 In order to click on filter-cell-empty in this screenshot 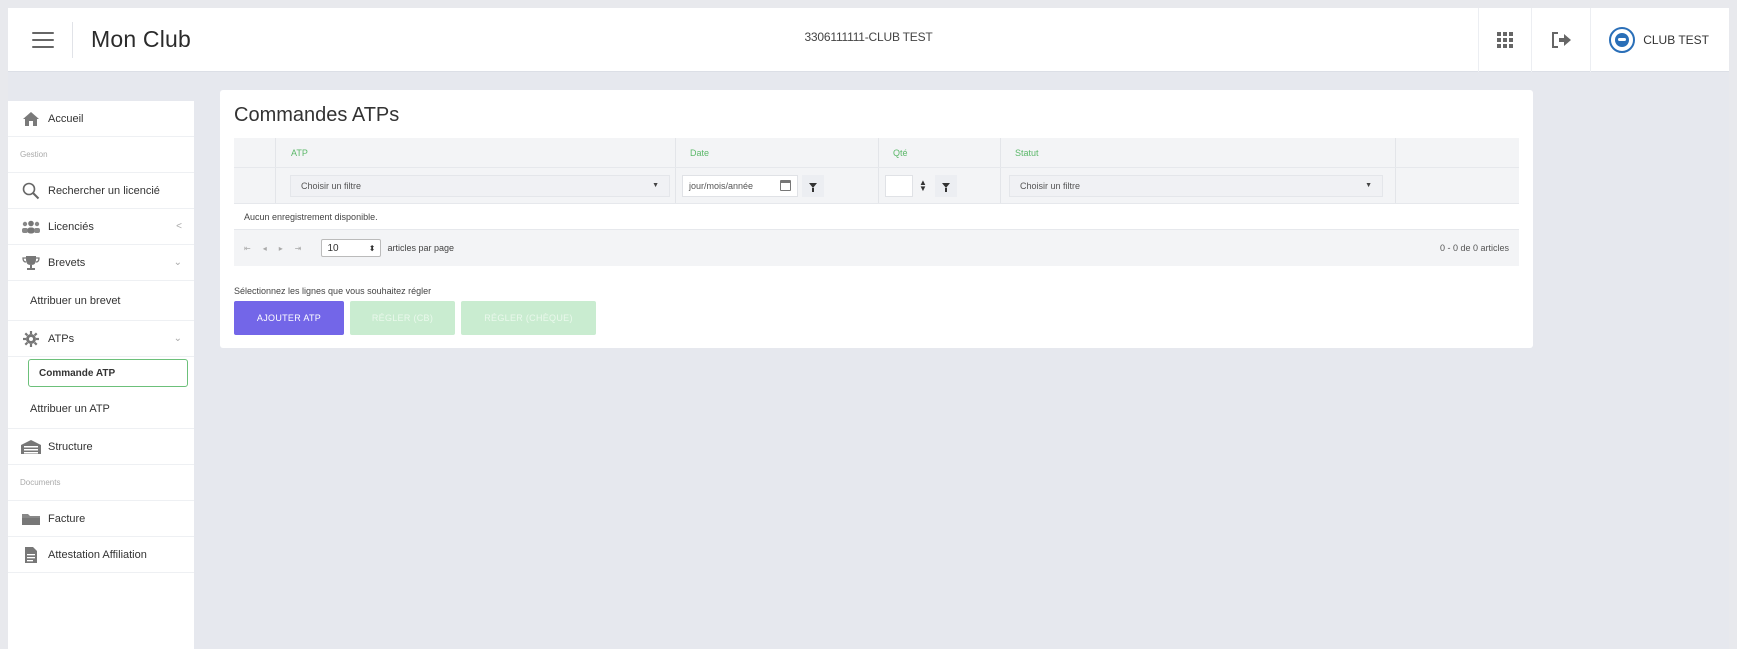, I will do `click(255, 185)`.